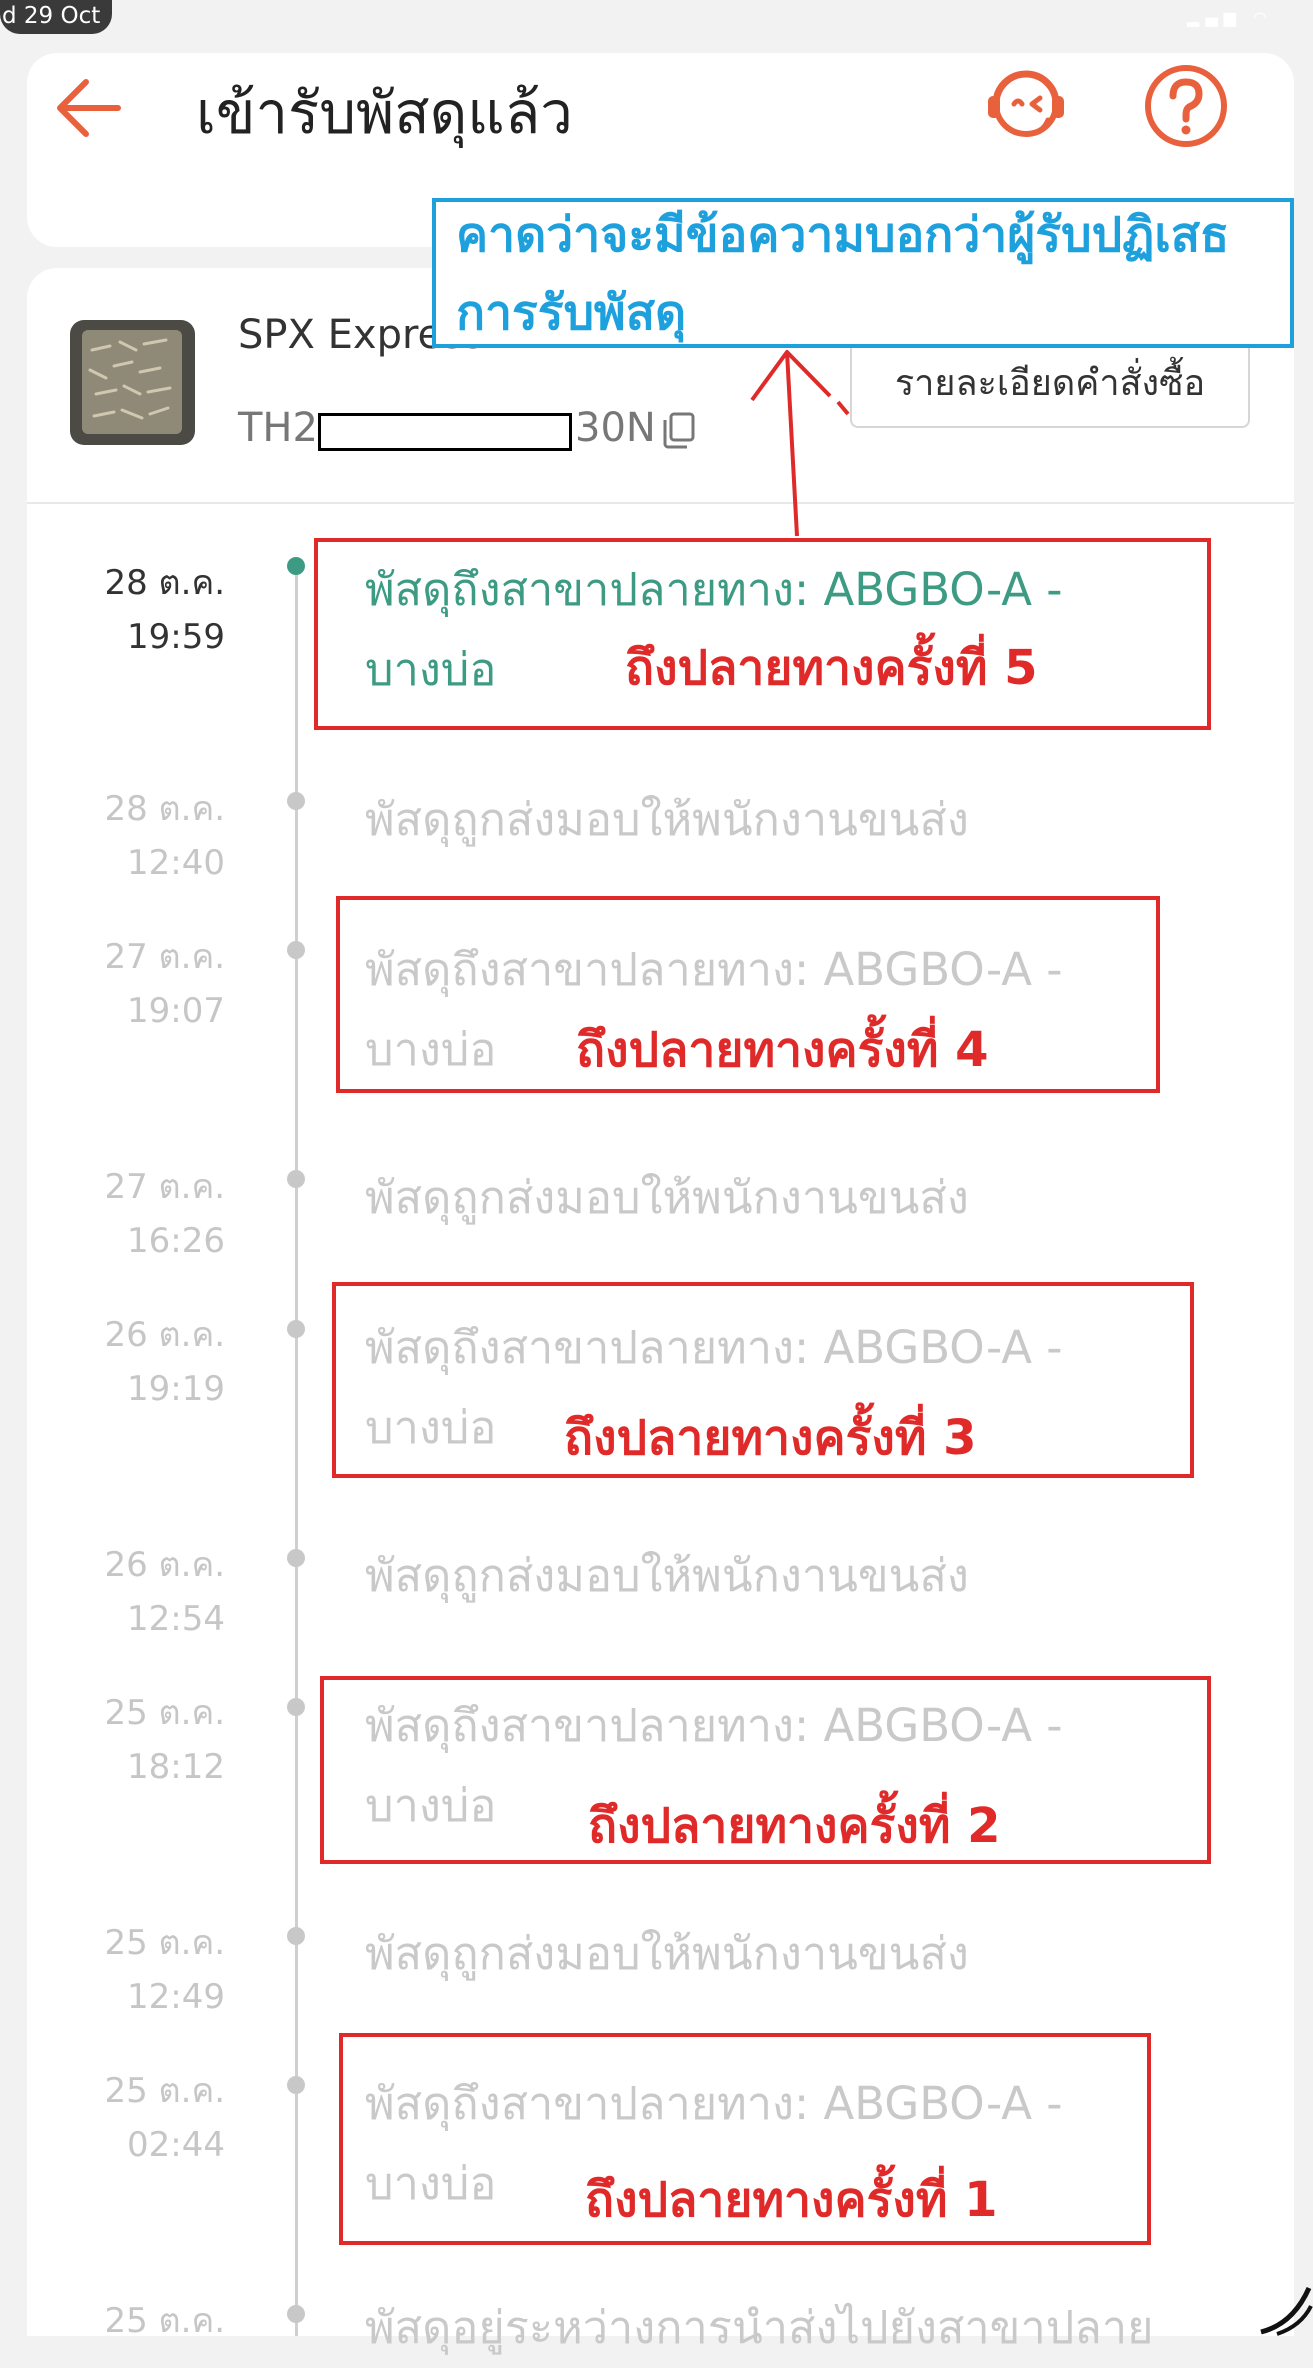 The height and width of the screenshot is (2368, 1313). Describe the element at coordinates (1026, 106) in the screenshot. I see `headset-support-icon` at that location.